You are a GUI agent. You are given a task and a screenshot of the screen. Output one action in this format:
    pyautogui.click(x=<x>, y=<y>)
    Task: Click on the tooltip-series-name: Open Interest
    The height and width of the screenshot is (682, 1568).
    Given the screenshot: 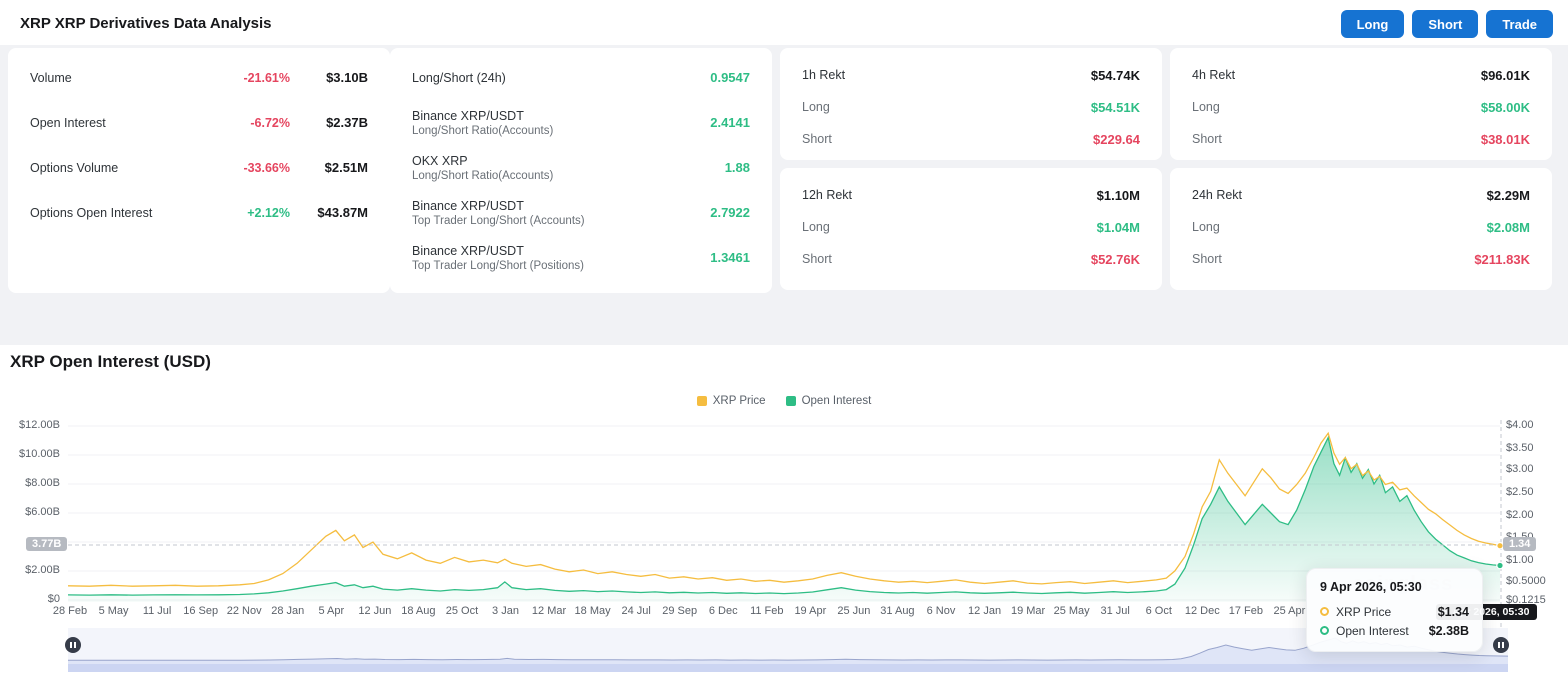 What is the action you would take?
    pyautogui.click(x=1372, y=630)
    